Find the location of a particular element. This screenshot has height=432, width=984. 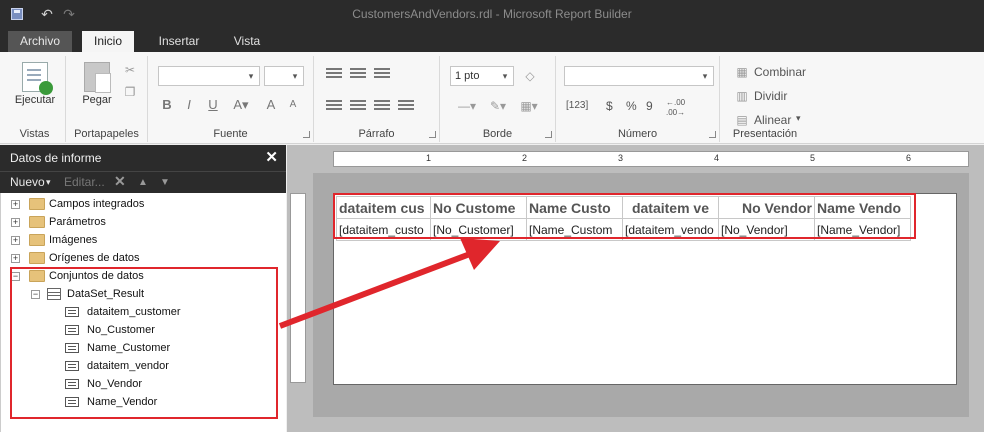

ruler-mark: 3 is located at coordinates (621, 158).